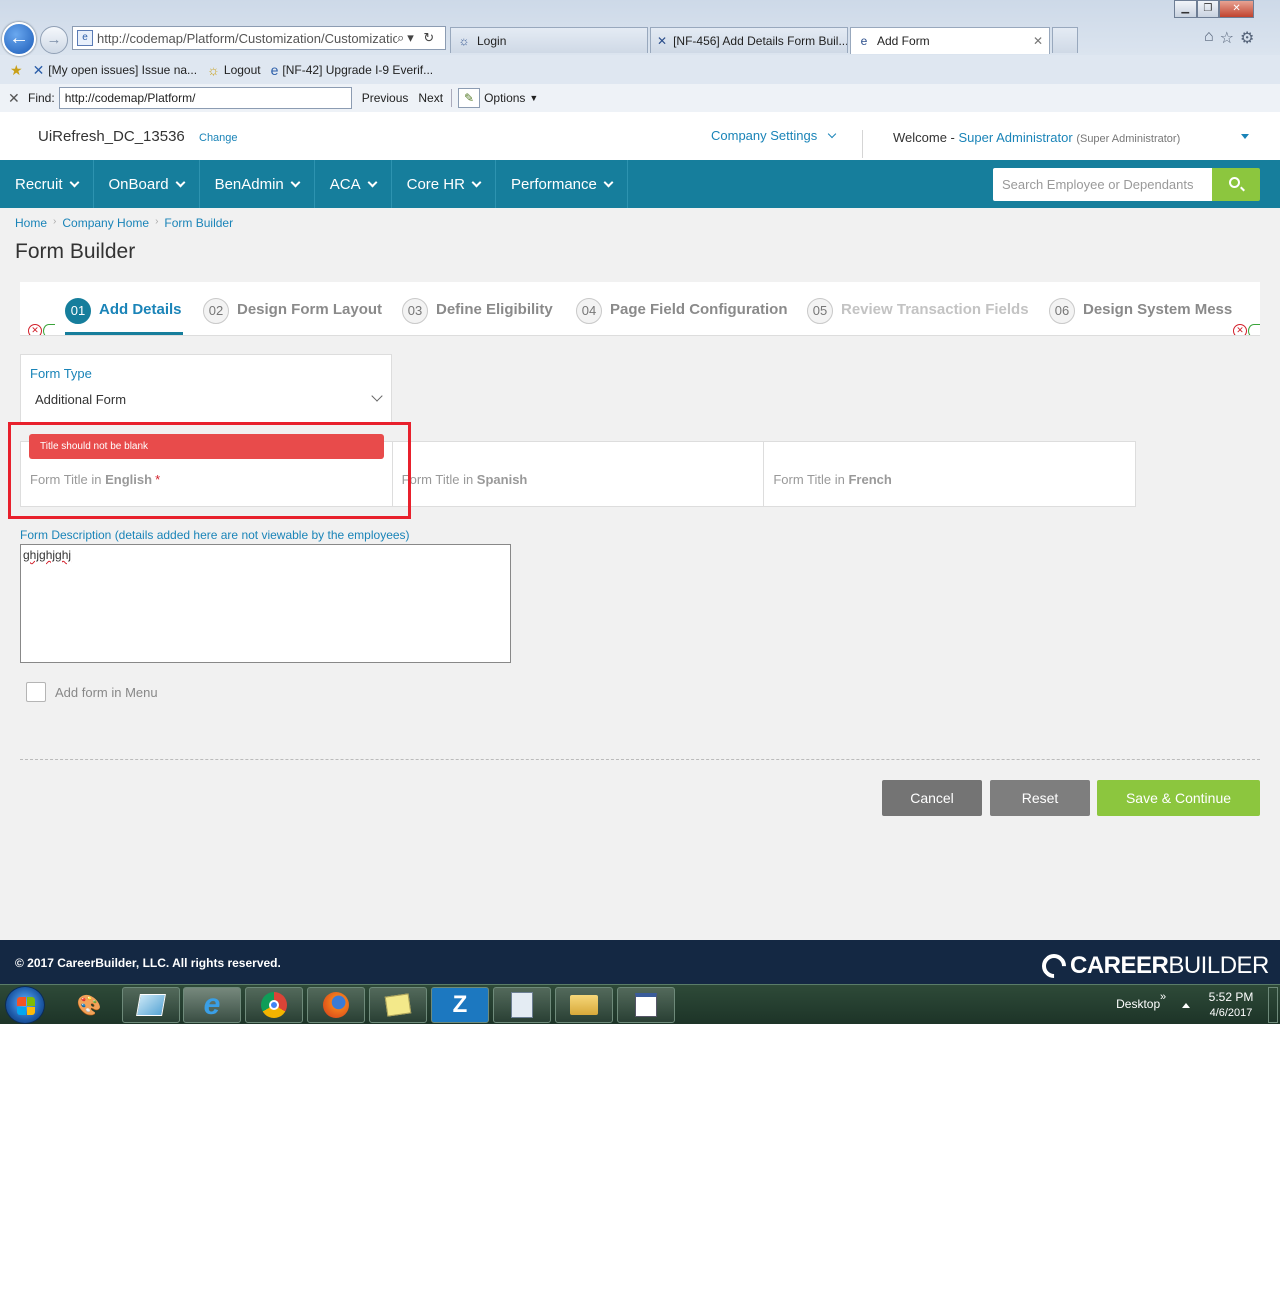  Describe the element at coordinates (444, 184) in the screenshot. I see `nav-core-hr: Core HR` at that location.